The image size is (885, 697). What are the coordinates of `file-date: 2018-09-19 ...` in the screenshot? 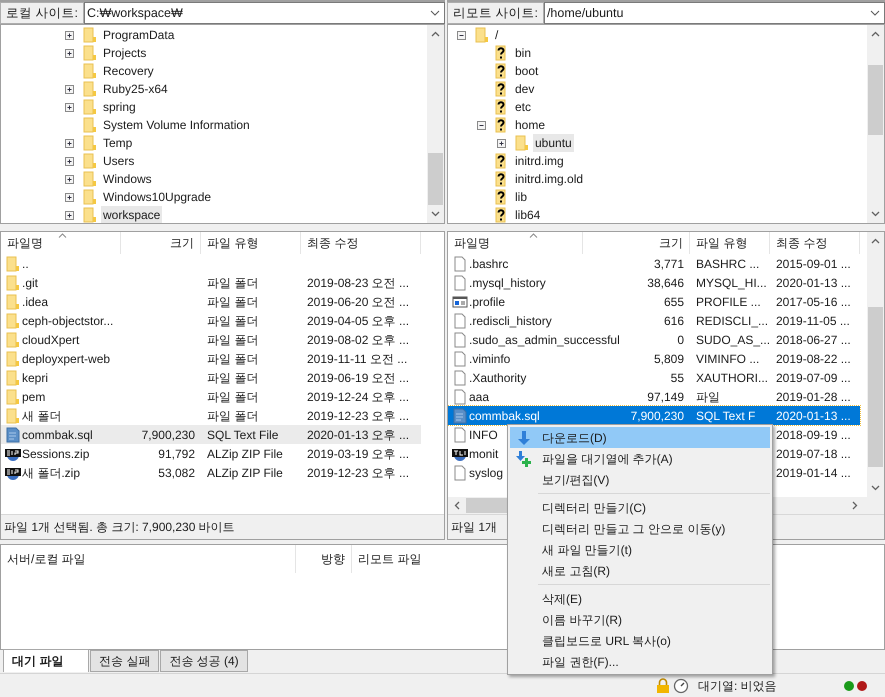 It's located at (813, 435).